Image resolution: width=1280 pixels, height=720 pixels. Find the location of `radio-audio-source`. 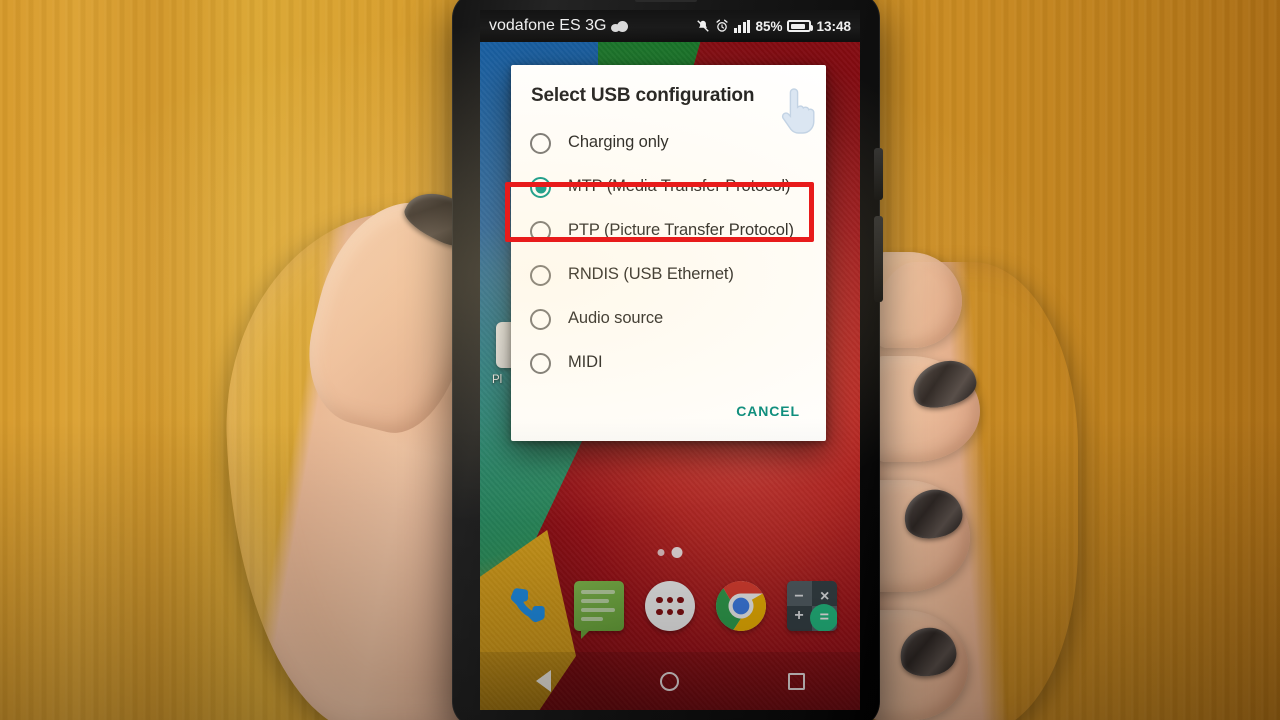

radio-audio-source is located at coordinates (540, 319).